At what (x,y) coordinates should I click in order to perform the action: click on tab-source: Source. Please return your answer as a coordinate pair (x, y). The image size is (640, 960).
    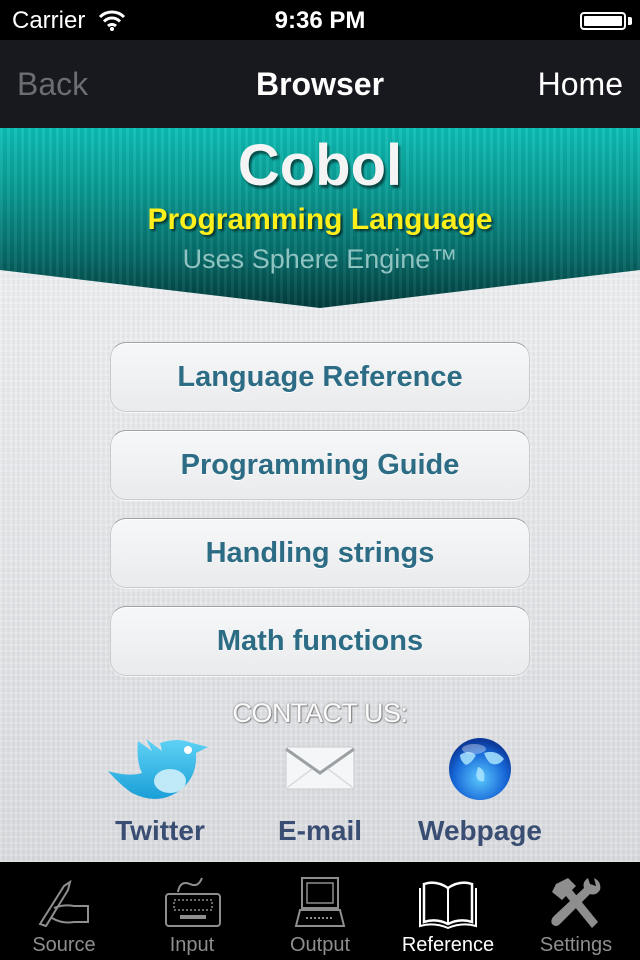
    Looking at the image, I should click on (64, 911).